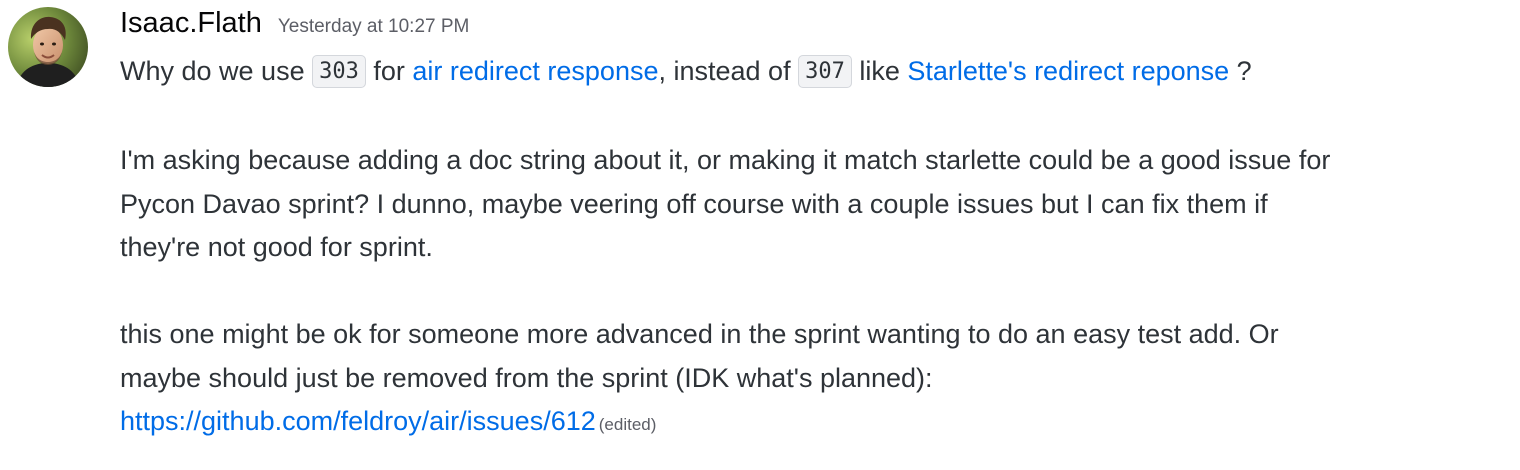 This screenshot has width=1520, height=470. I want to click on text-segment: , instead of, so click(728, 71).